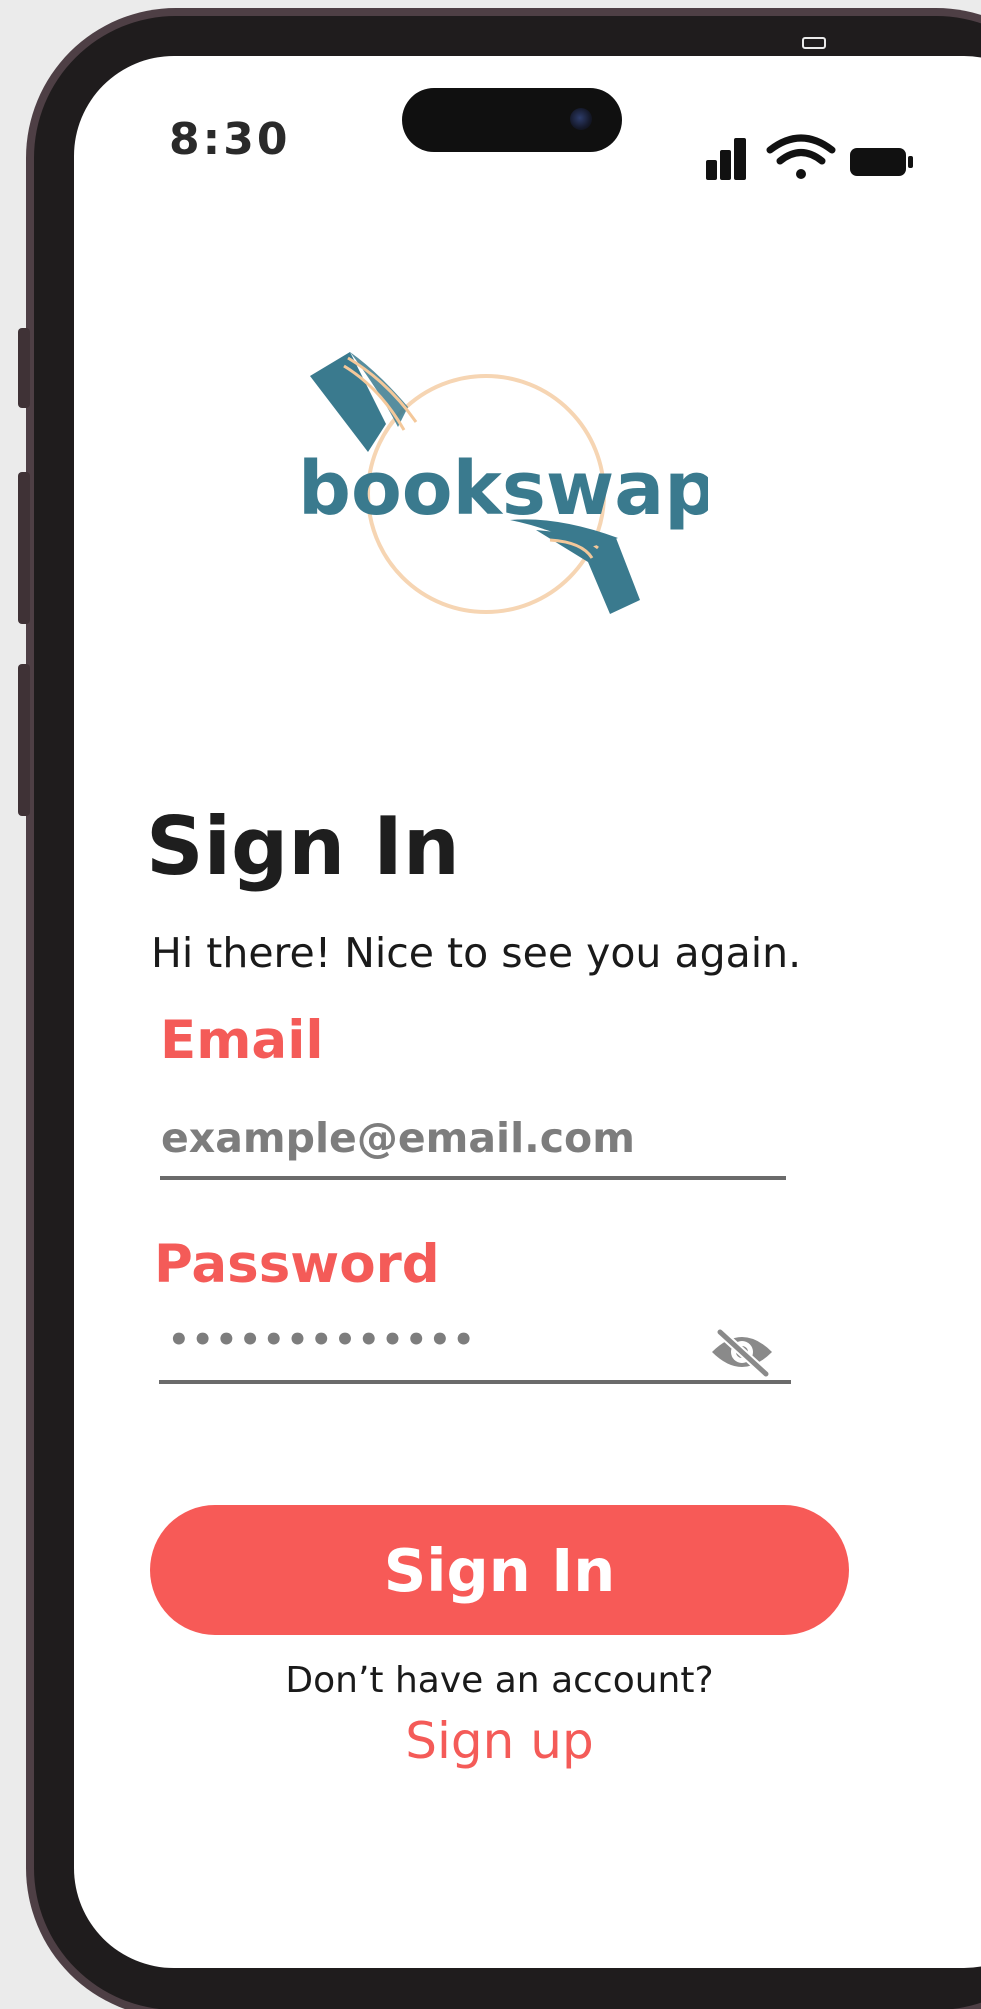  What do you see at coordinates (428, 1344) in the screenshot?
I see `password-field: •••••••••••••` at bounding box center [428, 1344].